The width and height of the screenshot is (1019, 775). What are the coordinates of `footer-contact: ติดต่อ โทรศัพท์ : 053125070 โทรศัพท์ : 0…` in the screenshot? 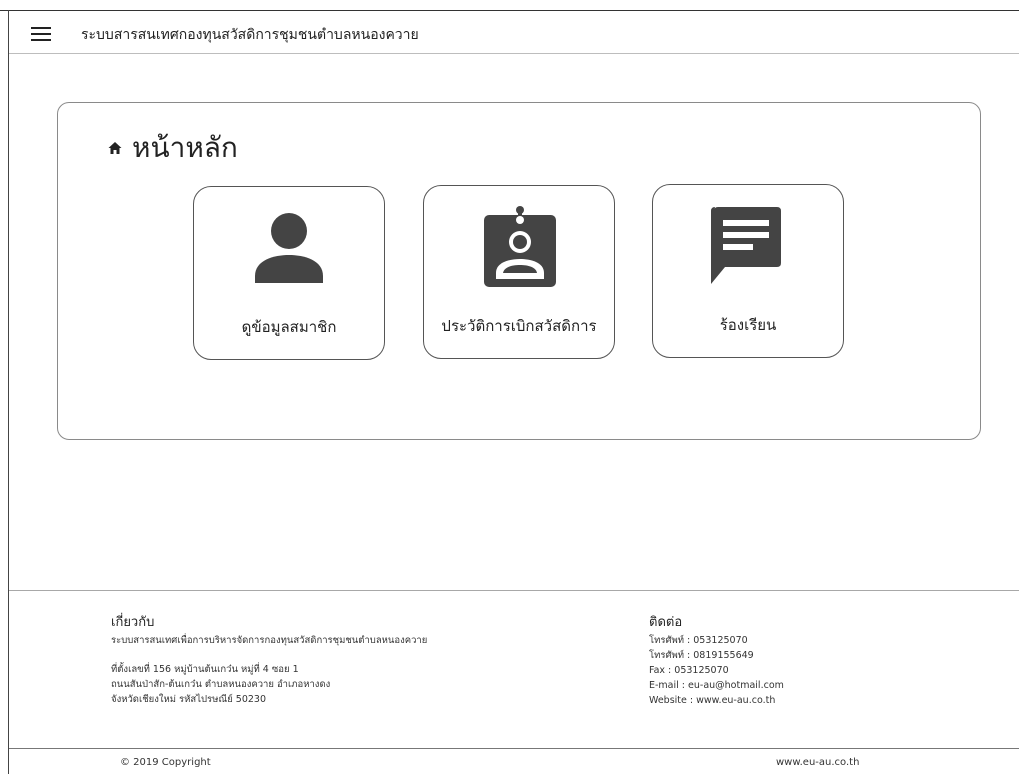 It's located at (716, 661).